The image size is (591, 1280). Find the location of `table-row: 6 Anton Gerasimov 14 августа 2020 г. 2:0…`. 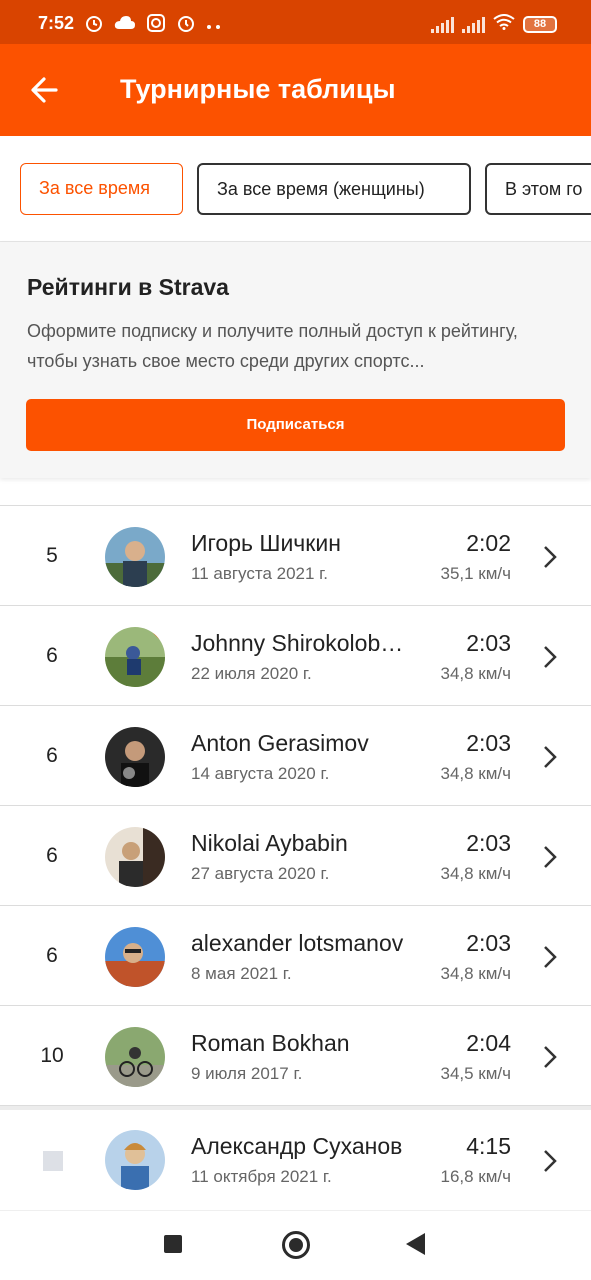

table-row: 6 Anton Gerasimov 14 августа 2020 г. 2:0… is located at coordinates (295, 756).